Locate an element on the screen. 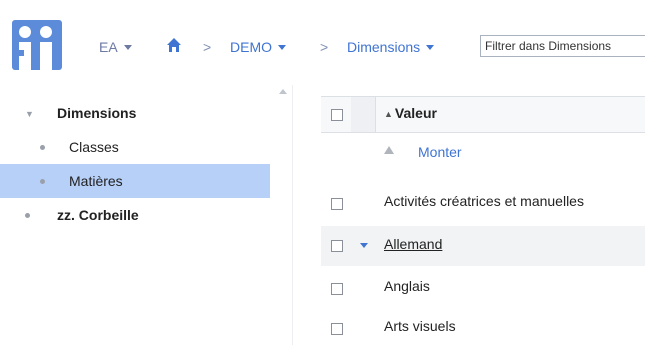  sort-up-icon is located at coordinates (389, 150).